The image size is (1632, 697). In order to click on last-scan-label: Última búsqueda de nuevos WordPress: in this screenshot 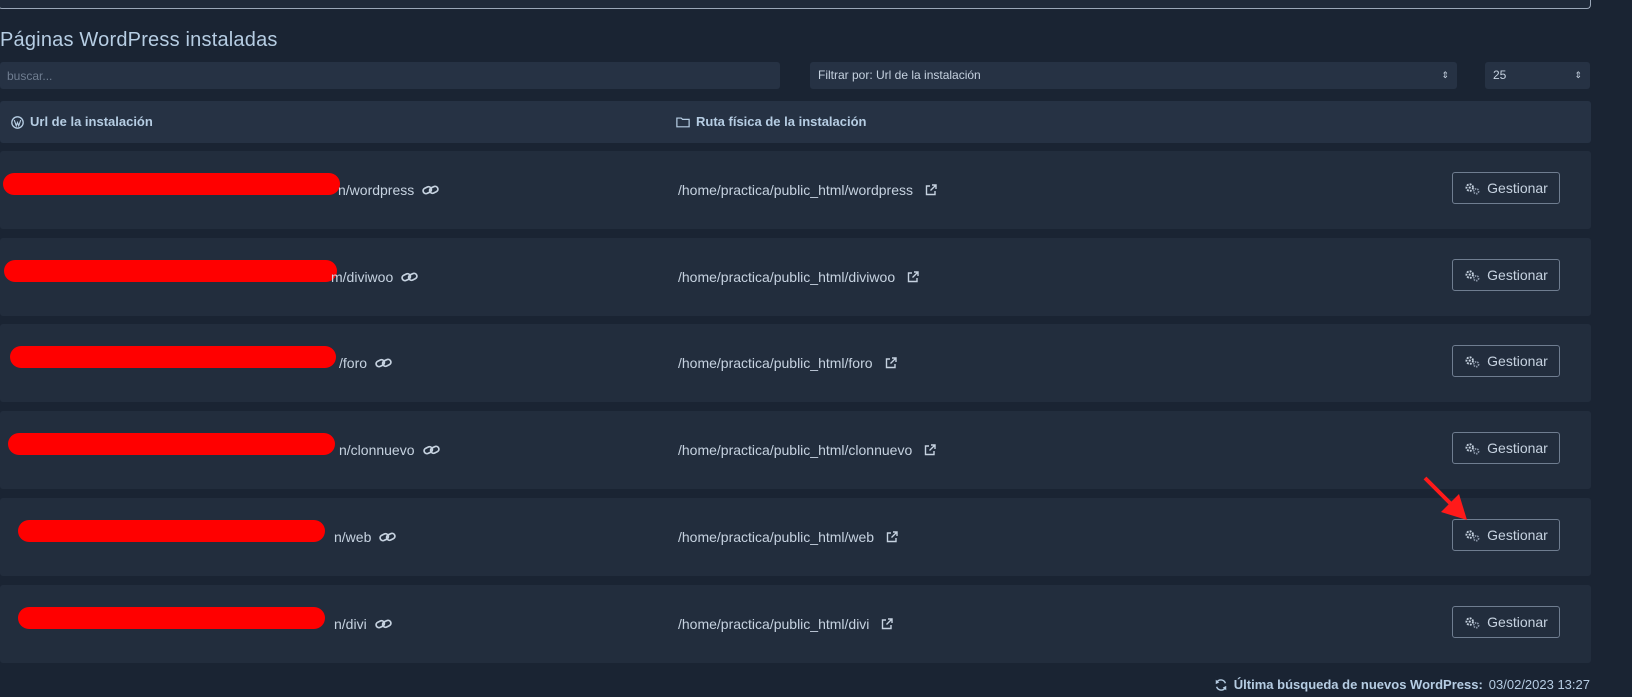, I will do `click(1358, 684)`.